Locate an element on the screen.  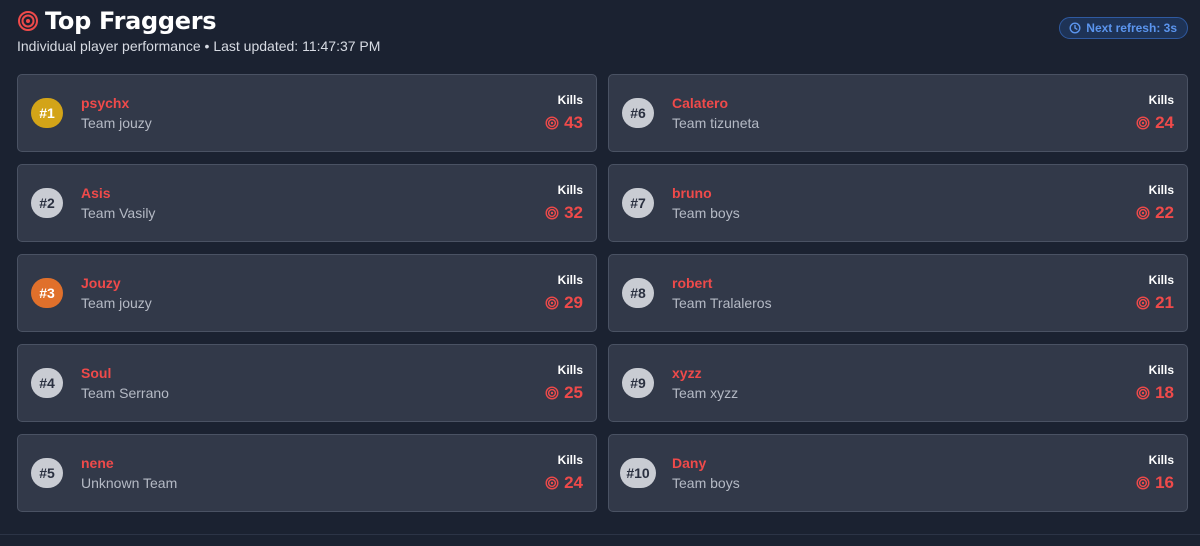
kills-count: 22 is located at coordinates (1164, 212).